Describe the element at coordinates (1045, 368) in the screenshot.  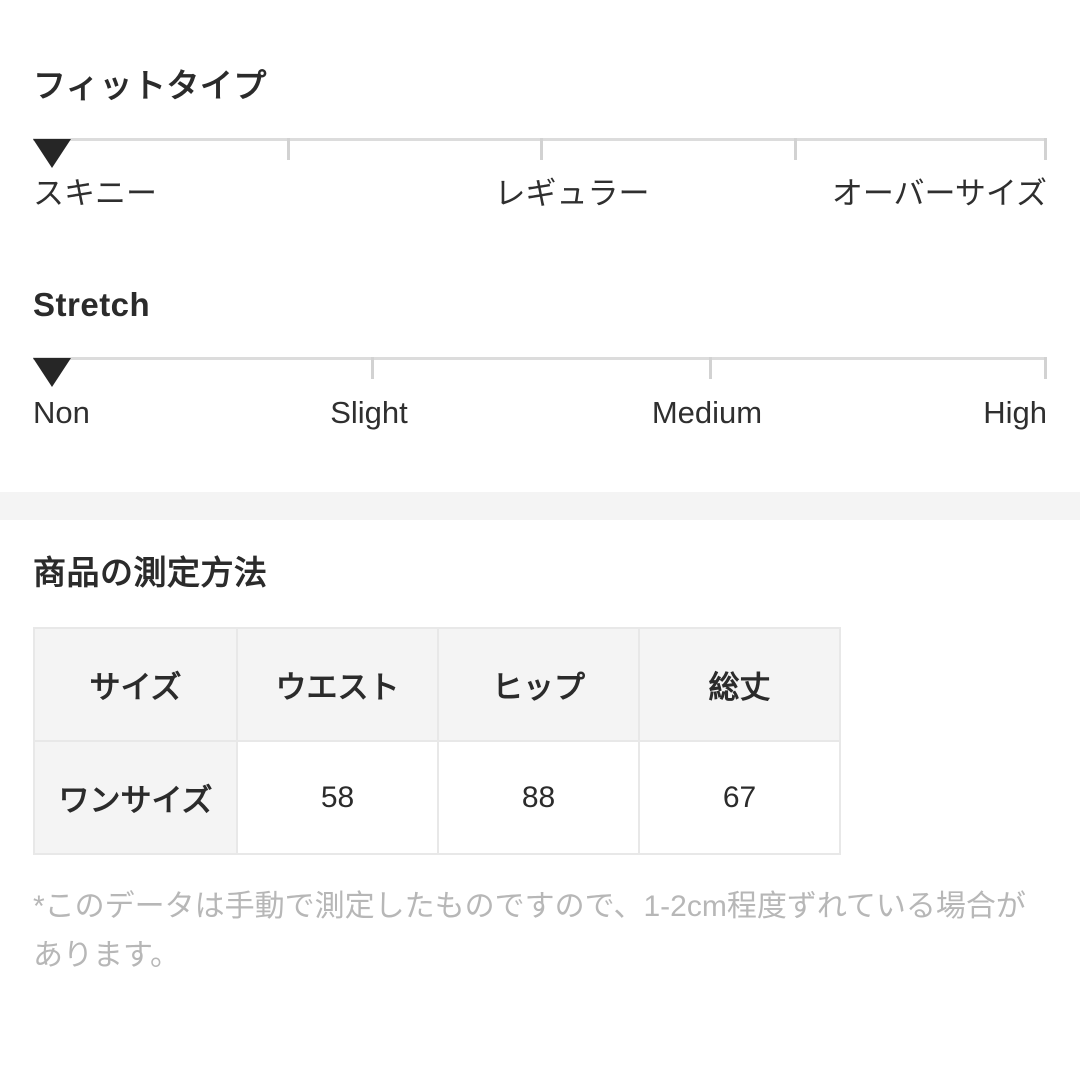
I see `stretch-tick-end` at that location.